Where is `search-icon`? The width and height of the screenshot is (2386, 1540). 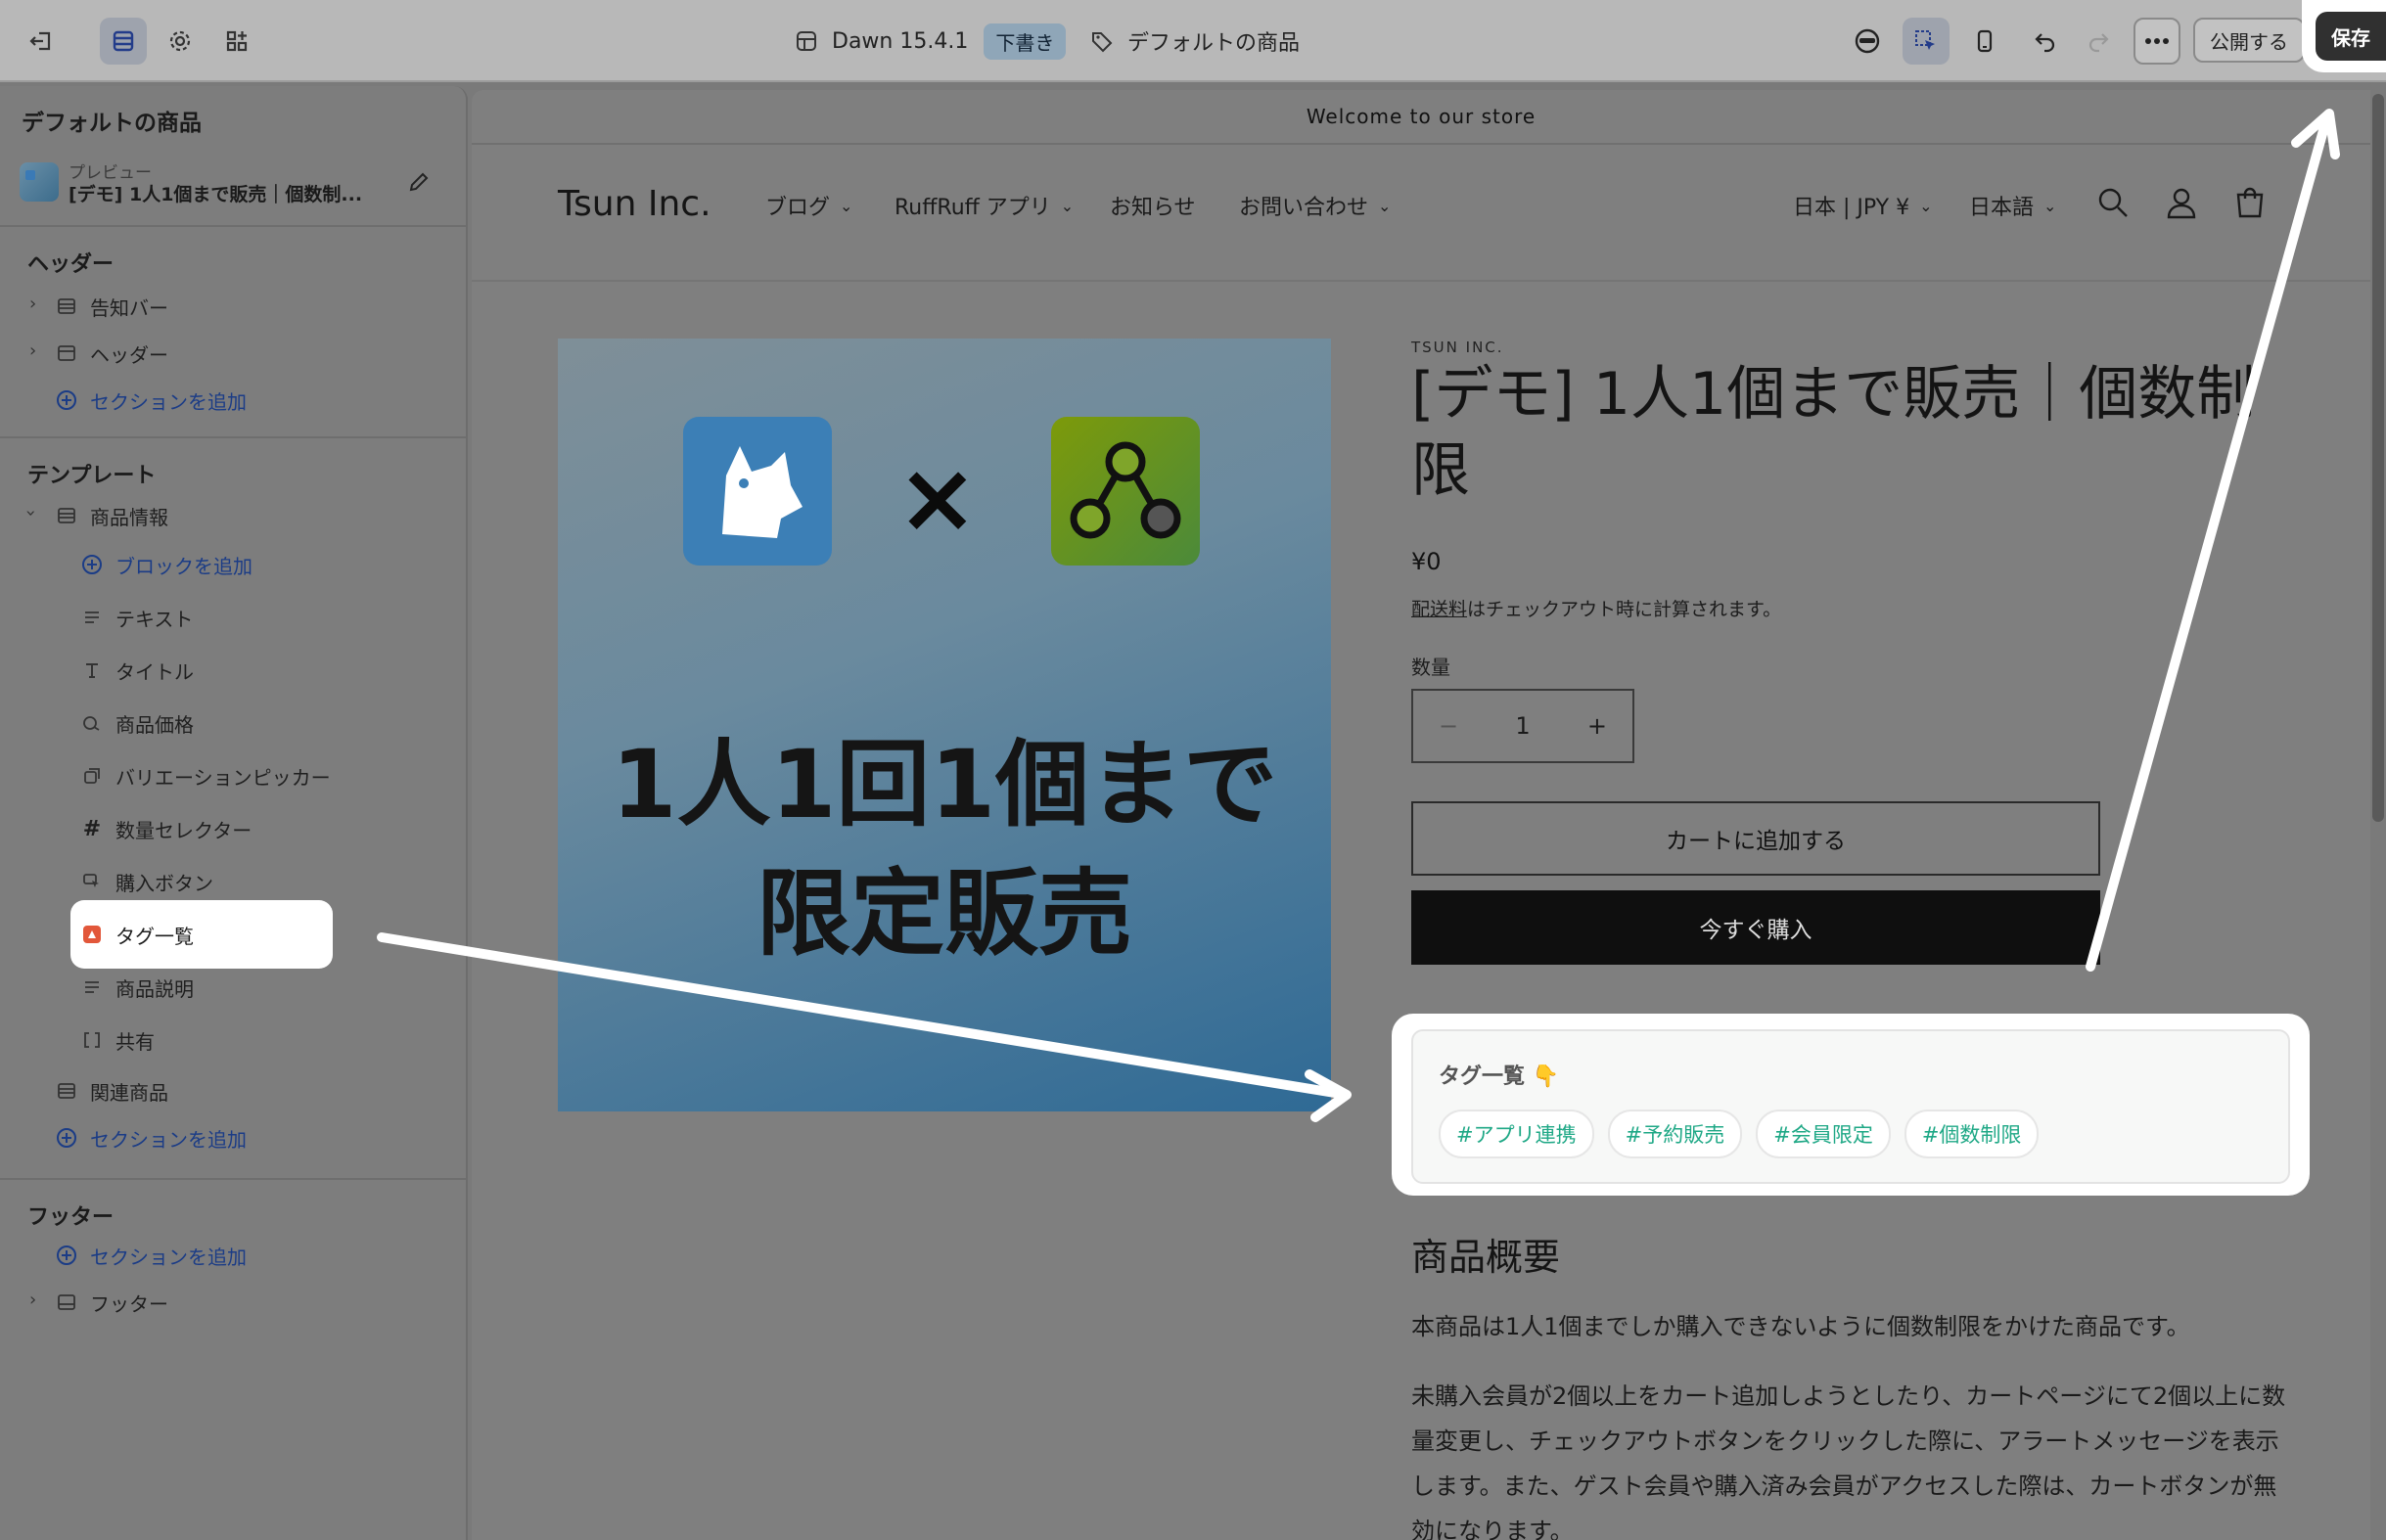
search-icon is located at coordinates (2113, 205).